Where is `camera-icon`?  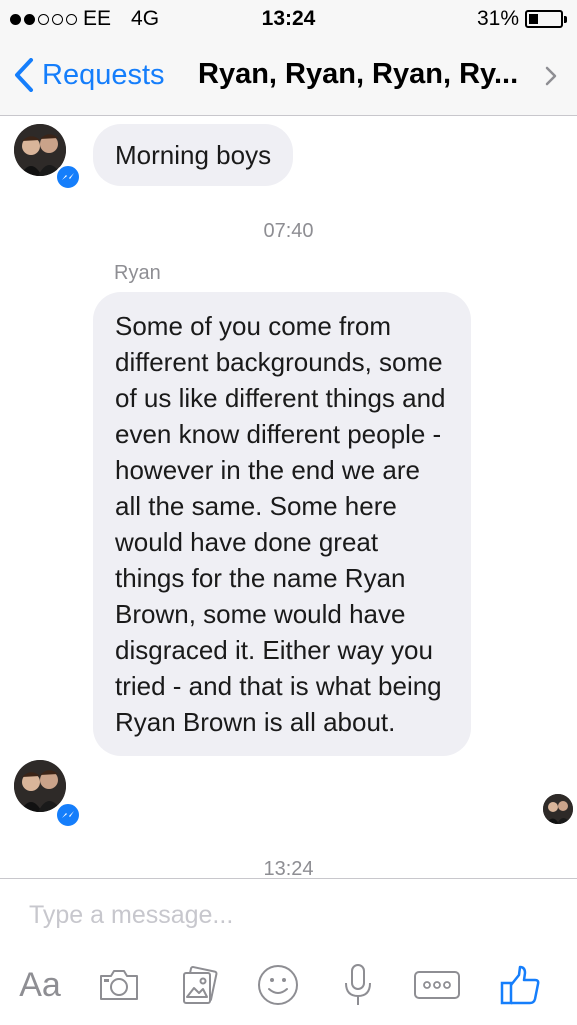
camera-icon is located at coordinates (119, 985).